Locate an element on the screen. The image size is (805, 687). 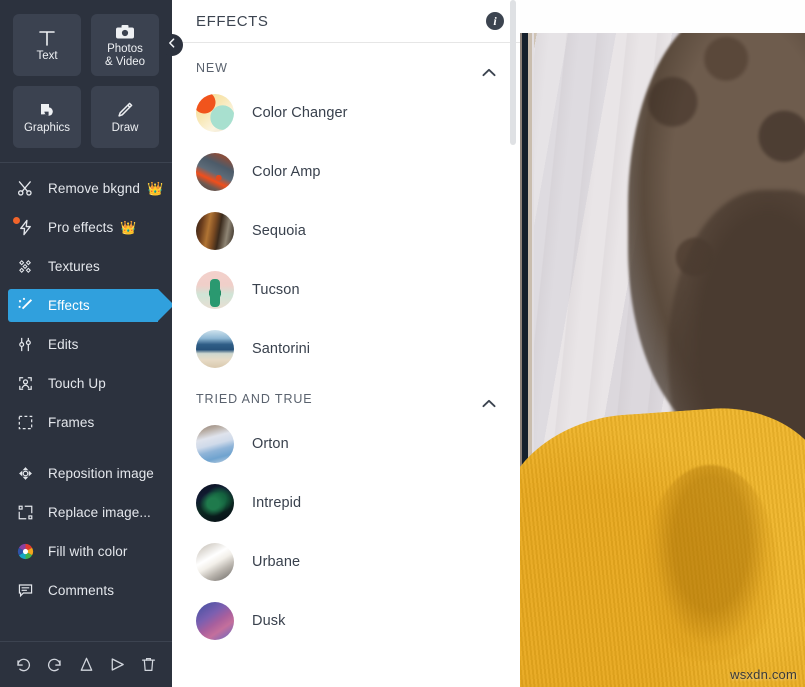
redo-icon is located at coordinates (54, 665).